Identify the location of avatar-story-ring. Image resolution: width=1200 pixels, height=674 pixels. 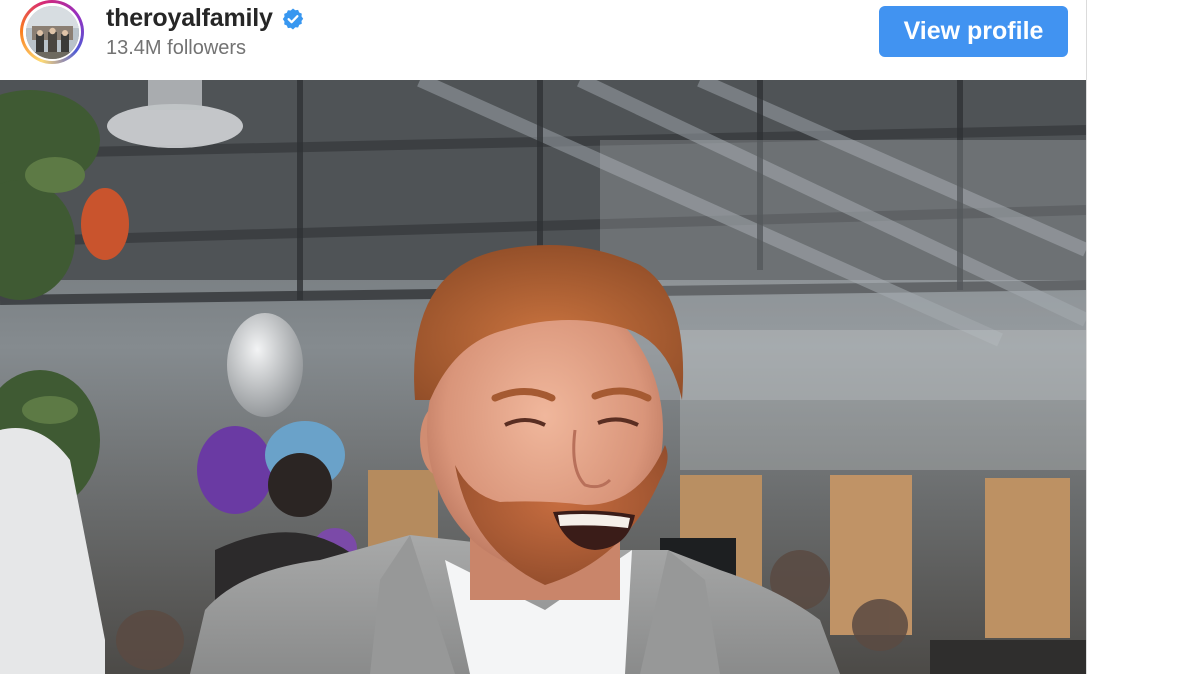
(52, 32).